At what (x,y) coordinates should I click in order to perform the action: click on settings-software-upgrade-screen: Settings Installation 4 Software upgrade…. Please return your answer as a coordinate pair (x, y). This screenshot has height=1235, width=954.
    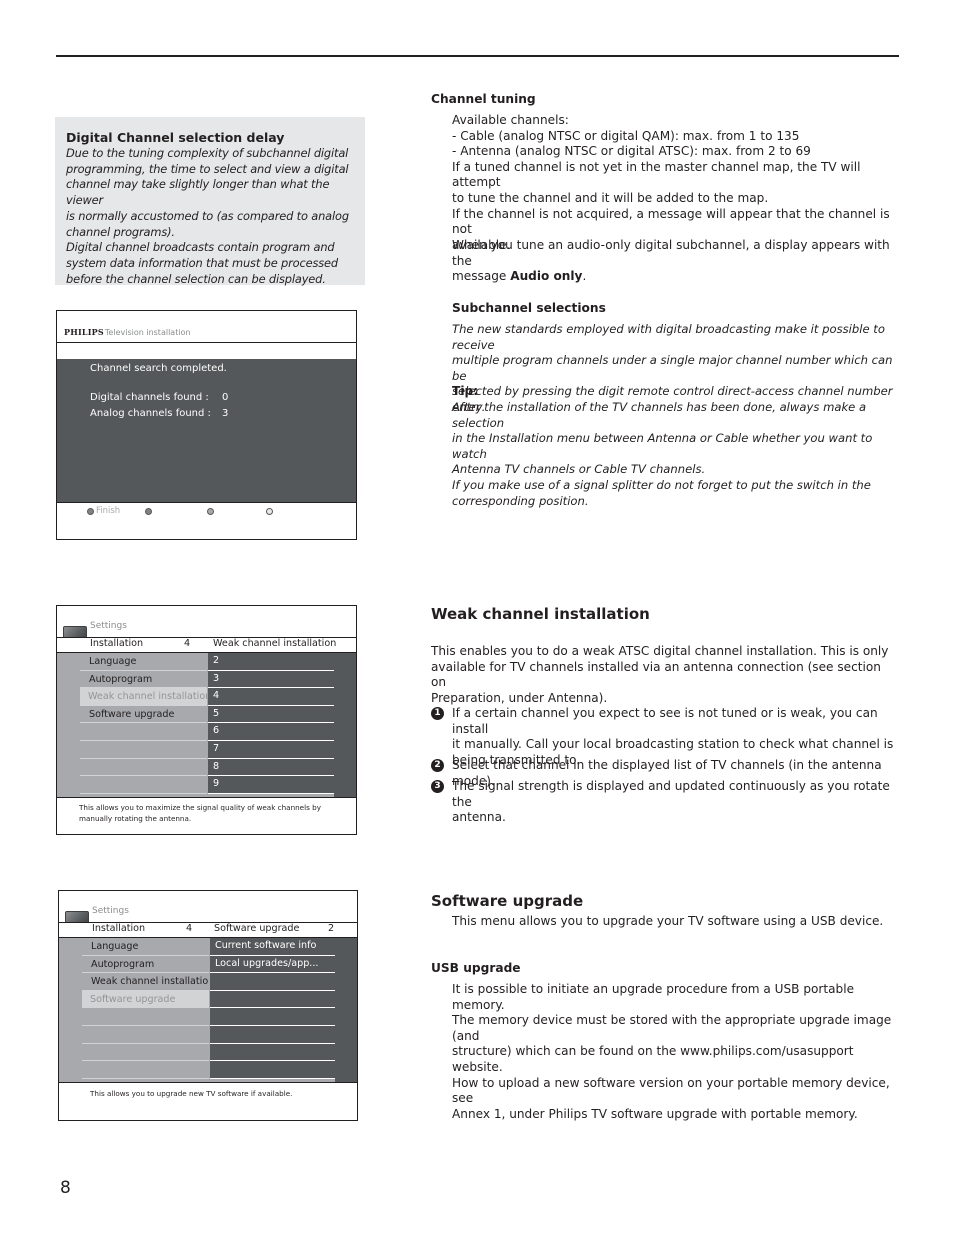
    Looking at the image, I should click on (208, 1005).